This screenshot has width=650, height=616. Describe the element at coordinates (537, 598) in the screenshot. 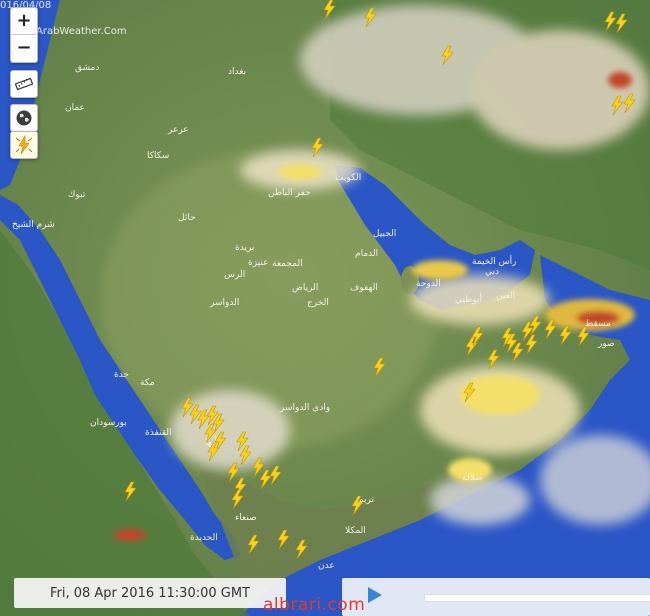

I see `timeline-slider` at that location.